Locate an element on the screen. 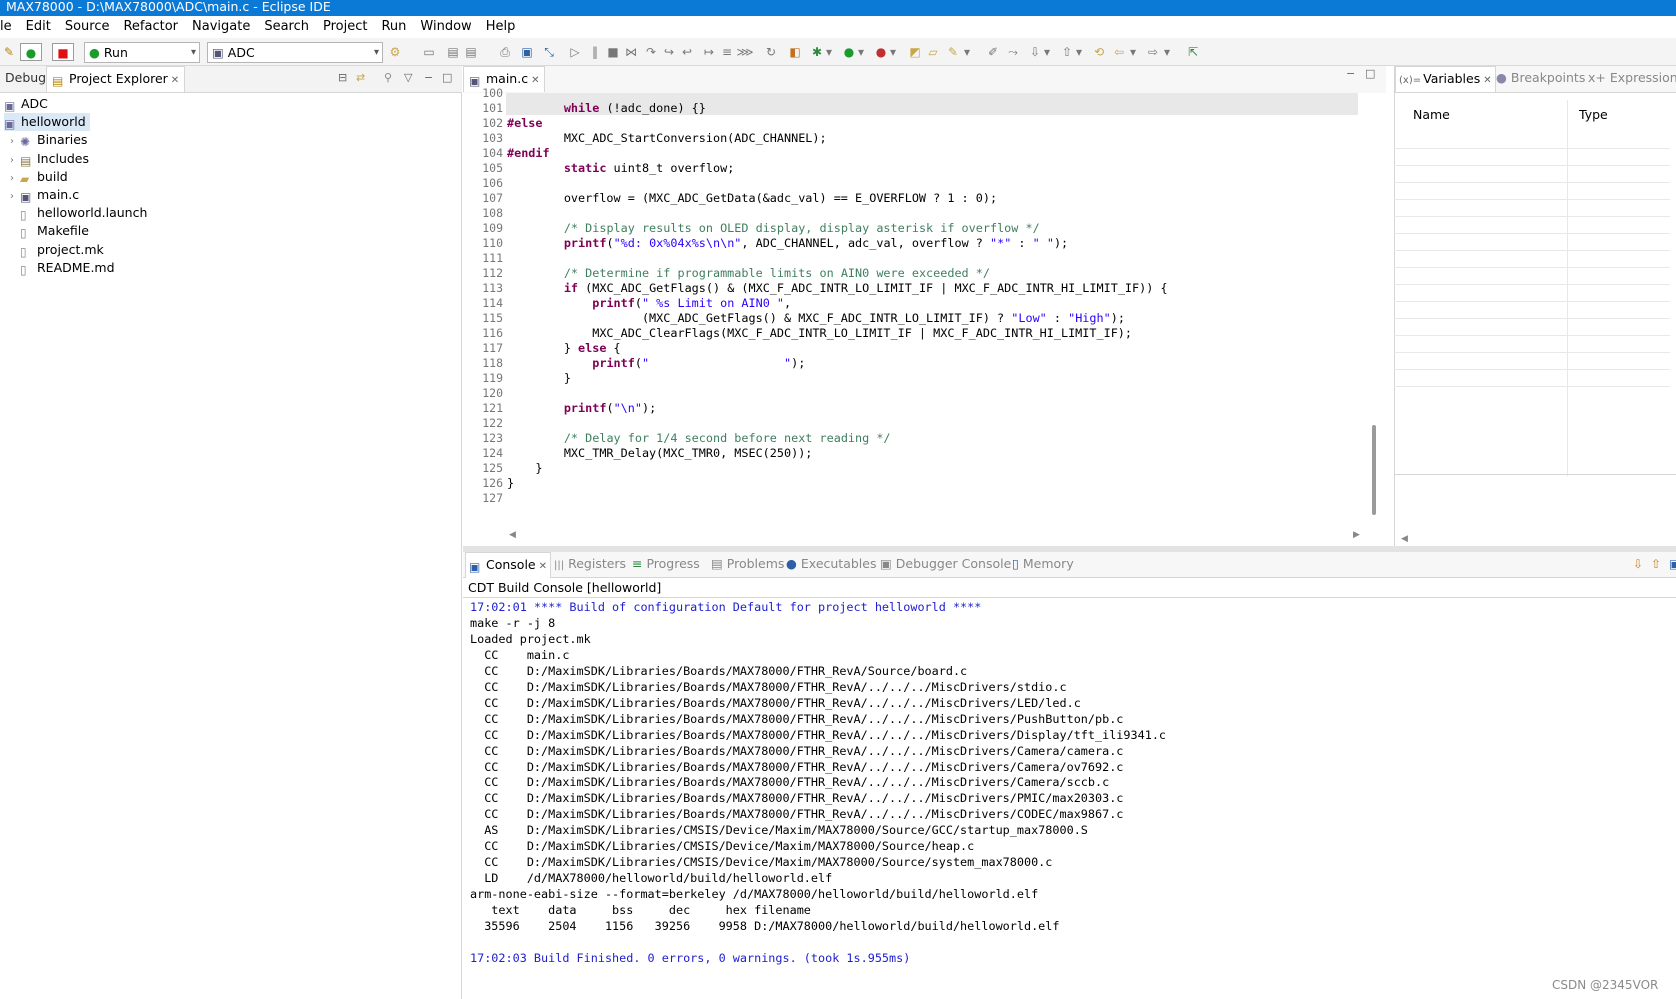 The height and width of the screenshot is (999, 1676). menu-run: Run is located at coordinates (393, 27).